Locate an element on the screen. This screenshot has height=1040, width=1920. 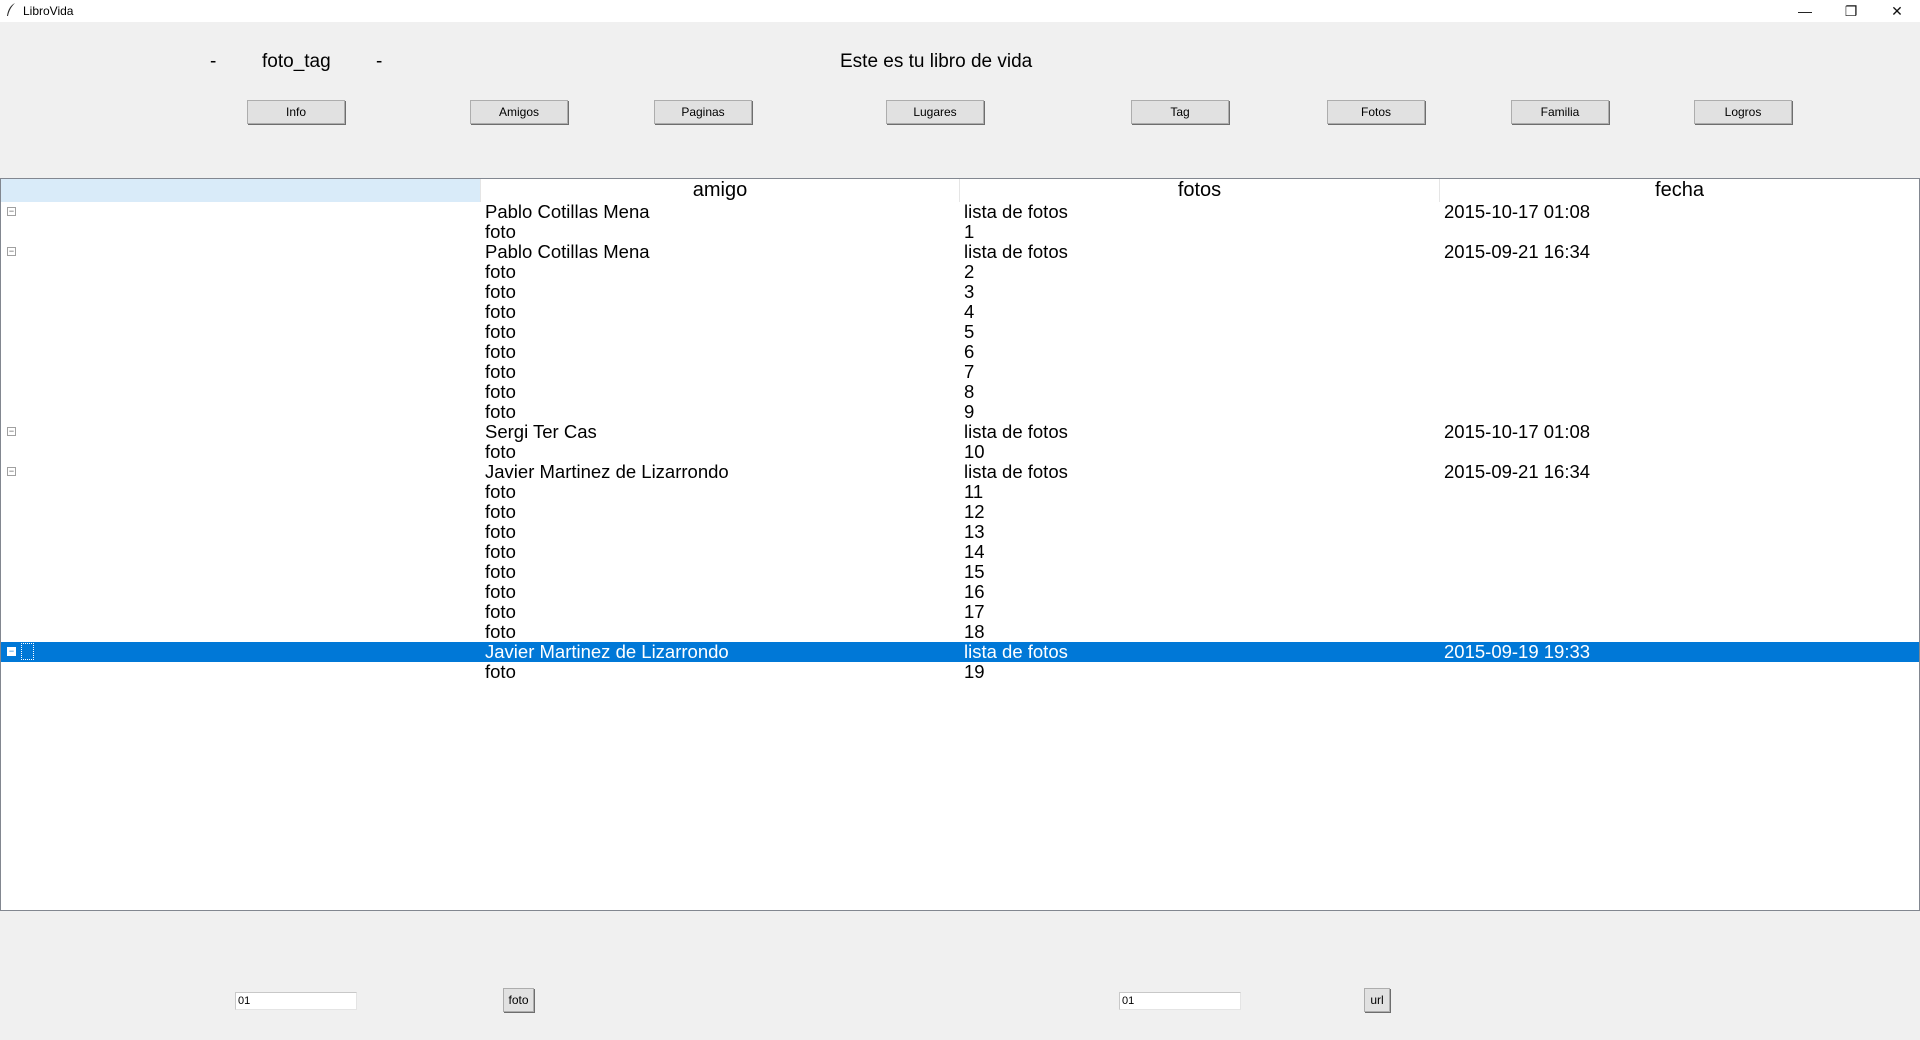
tree-child-row: foto 9 is located at coordinates (960, 412).